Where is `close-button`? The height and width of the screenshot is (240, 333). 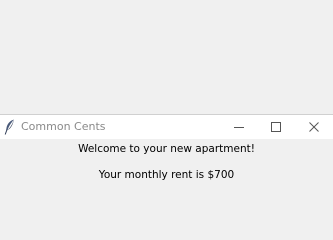
close-button is located at coordinates (314, 127).